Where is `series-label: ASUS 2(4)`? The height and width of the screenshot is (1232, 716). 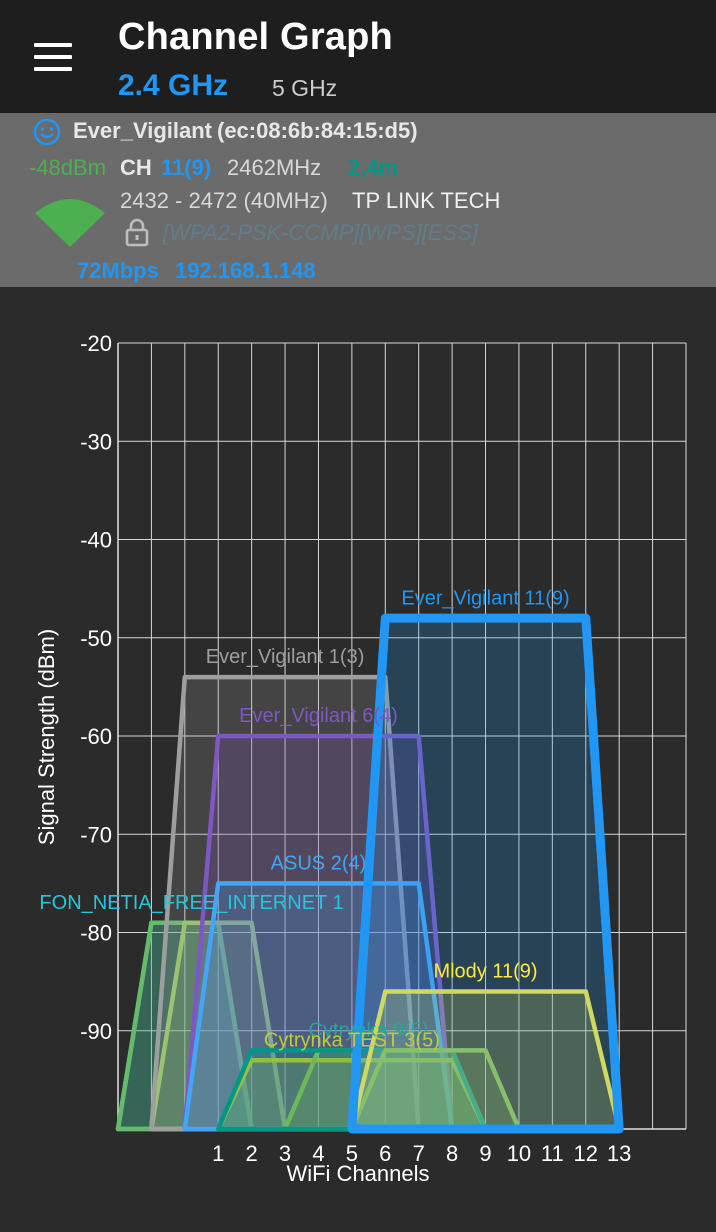 series-label: ASUS 2(4) is located at coordinates (319, 864).